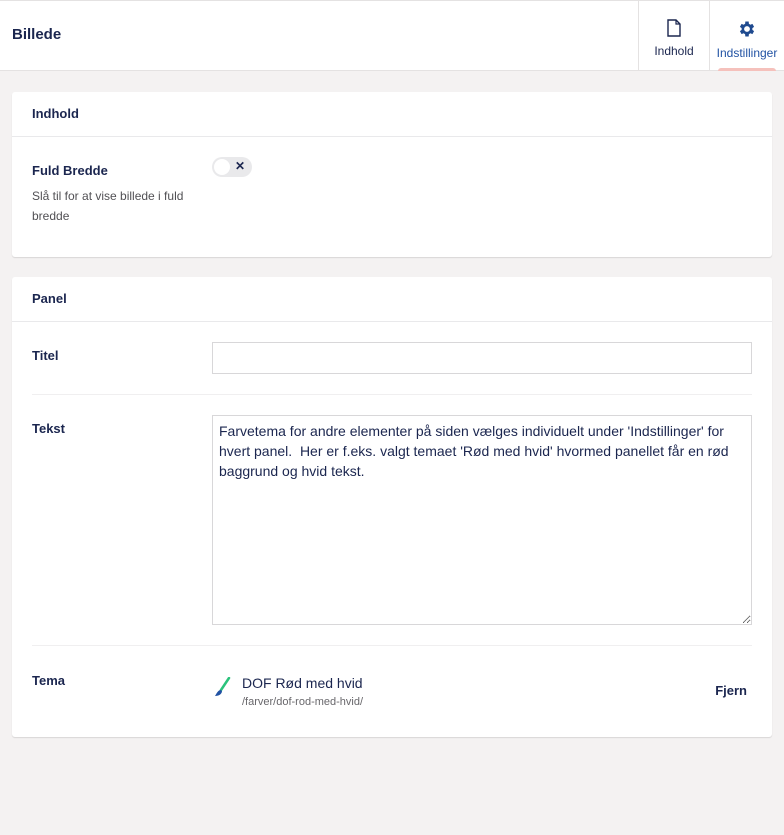  I want to click on tab-settings-label: Indstillinger, so click(747, 53).